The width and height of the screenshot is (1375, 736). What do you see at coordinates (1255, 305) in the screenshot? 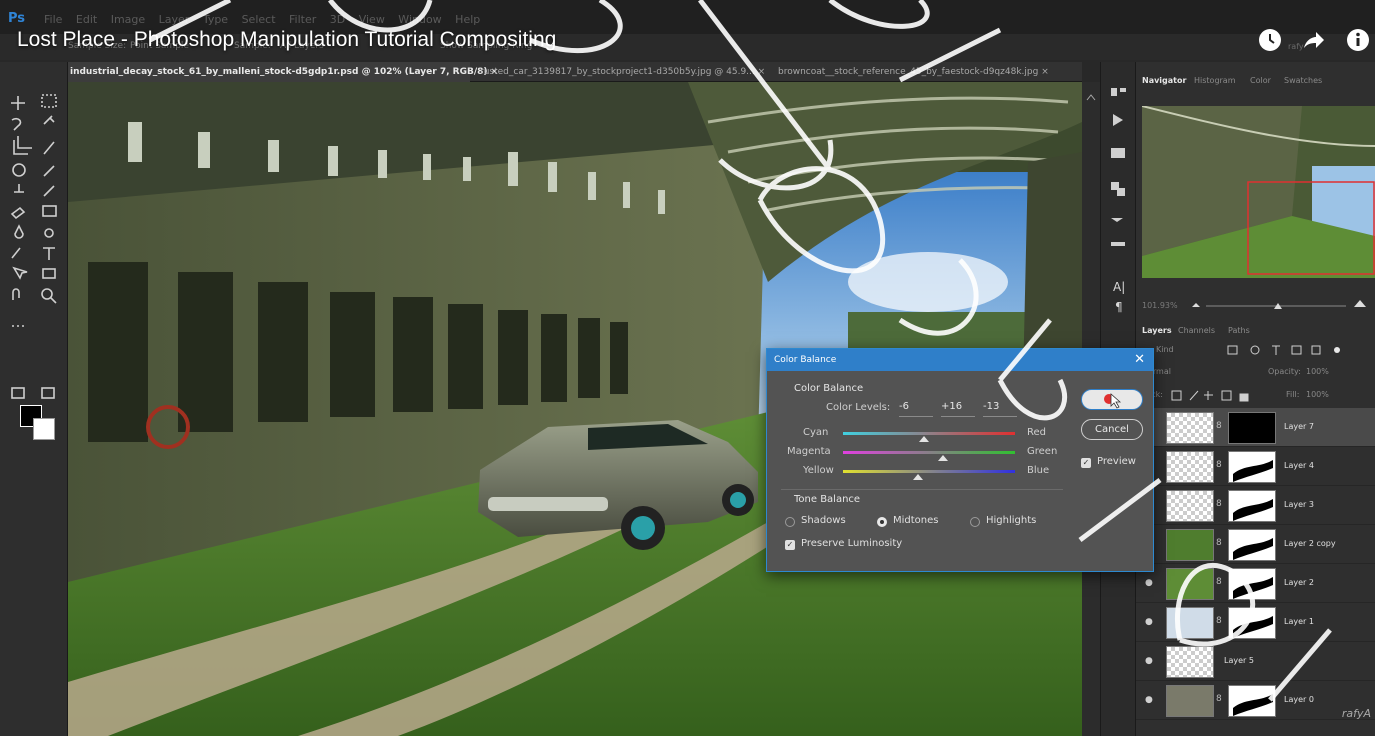
I see `navigator-zoom-row: 101.93%` at bounding box center [1255, 305].